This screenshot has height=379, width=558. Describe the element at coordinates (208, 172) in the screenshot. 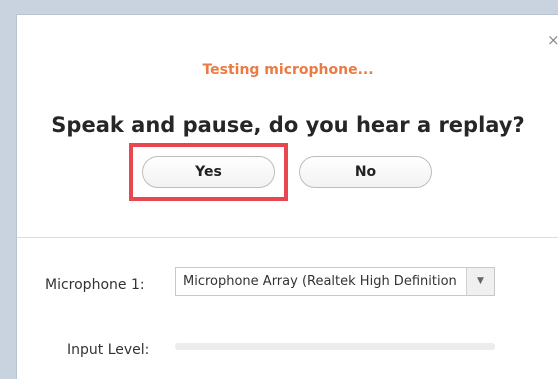

I see `yes-highlight-box` at that location.